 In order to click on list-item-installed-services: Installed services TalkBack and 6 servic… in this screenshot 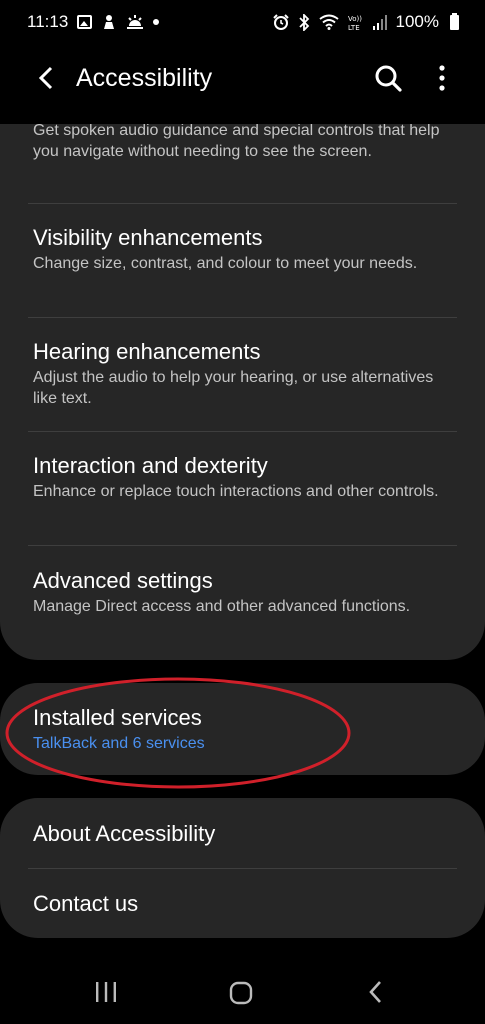, I will do `click(245, 729)`.